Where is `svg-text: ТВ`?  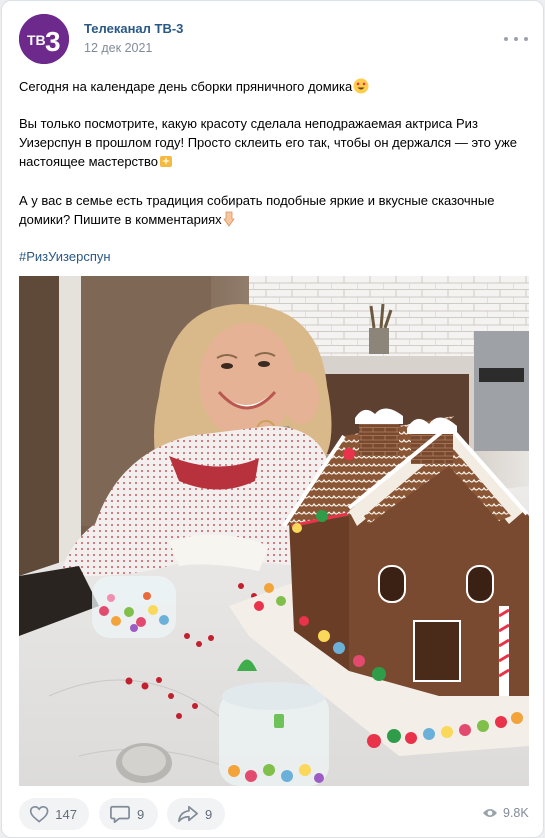 svg-text: ТВ is located at coordinates (36, 40).